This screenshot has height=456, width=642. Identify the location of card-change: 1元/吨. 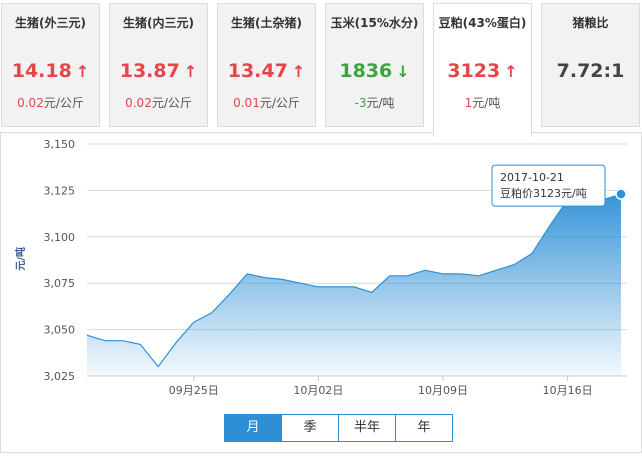
(482, 102).